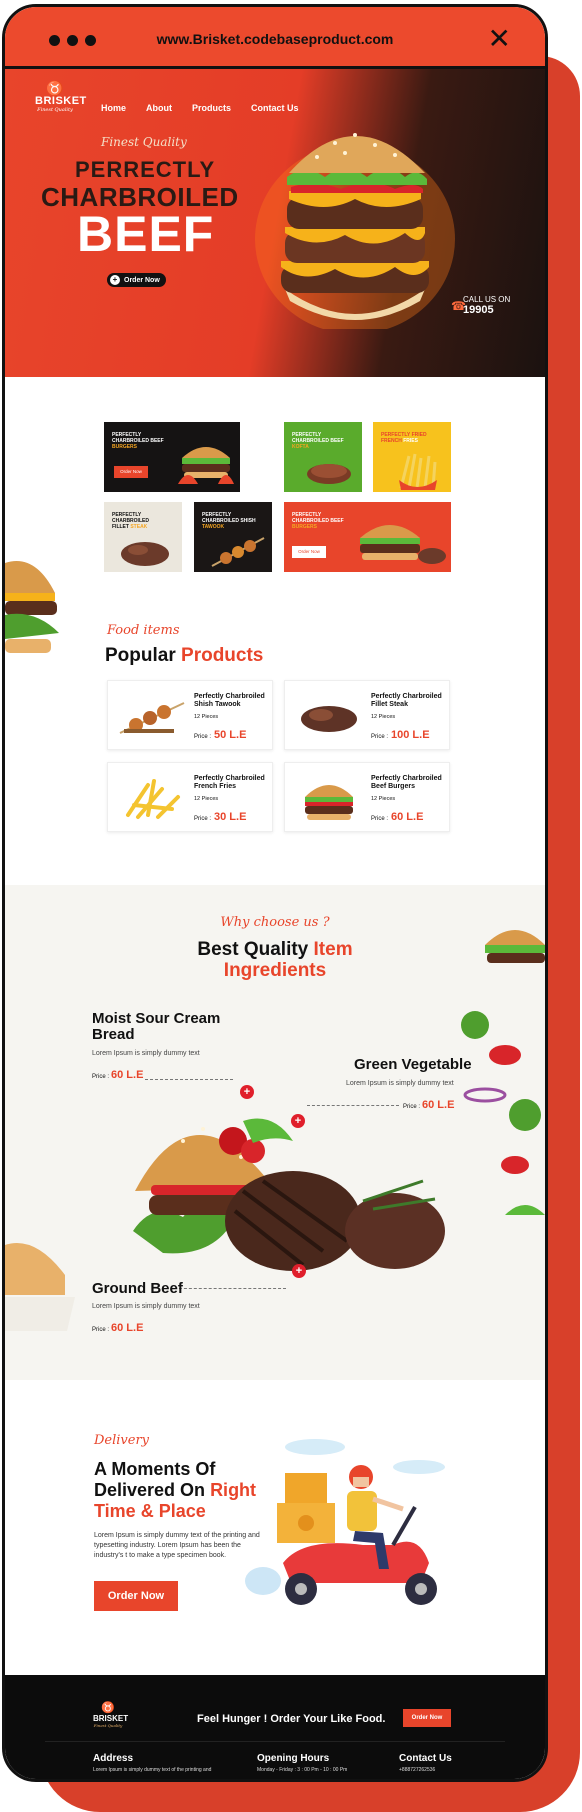  I want to click on steak-image, so click(145, 554).